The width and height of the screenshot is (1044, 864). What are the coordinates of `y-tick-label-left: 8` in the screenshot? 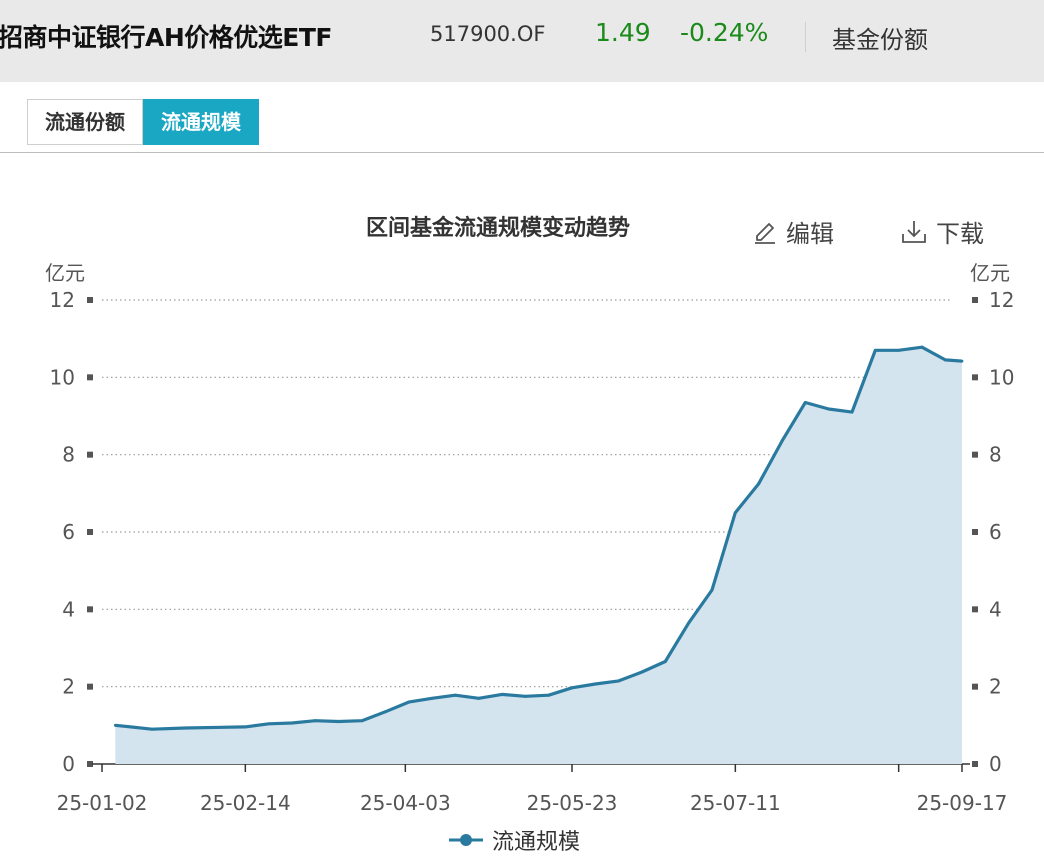 It's located at (68, 455).